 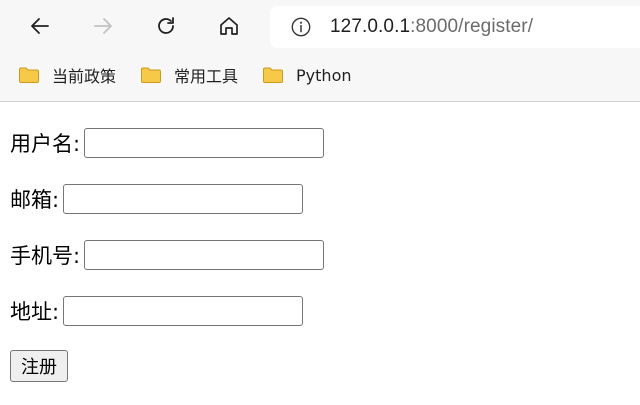 What do you see at coordinates (45, 144) in the screenshot?
I see `username-label: 用户名:` at bounding box center [45, 144].